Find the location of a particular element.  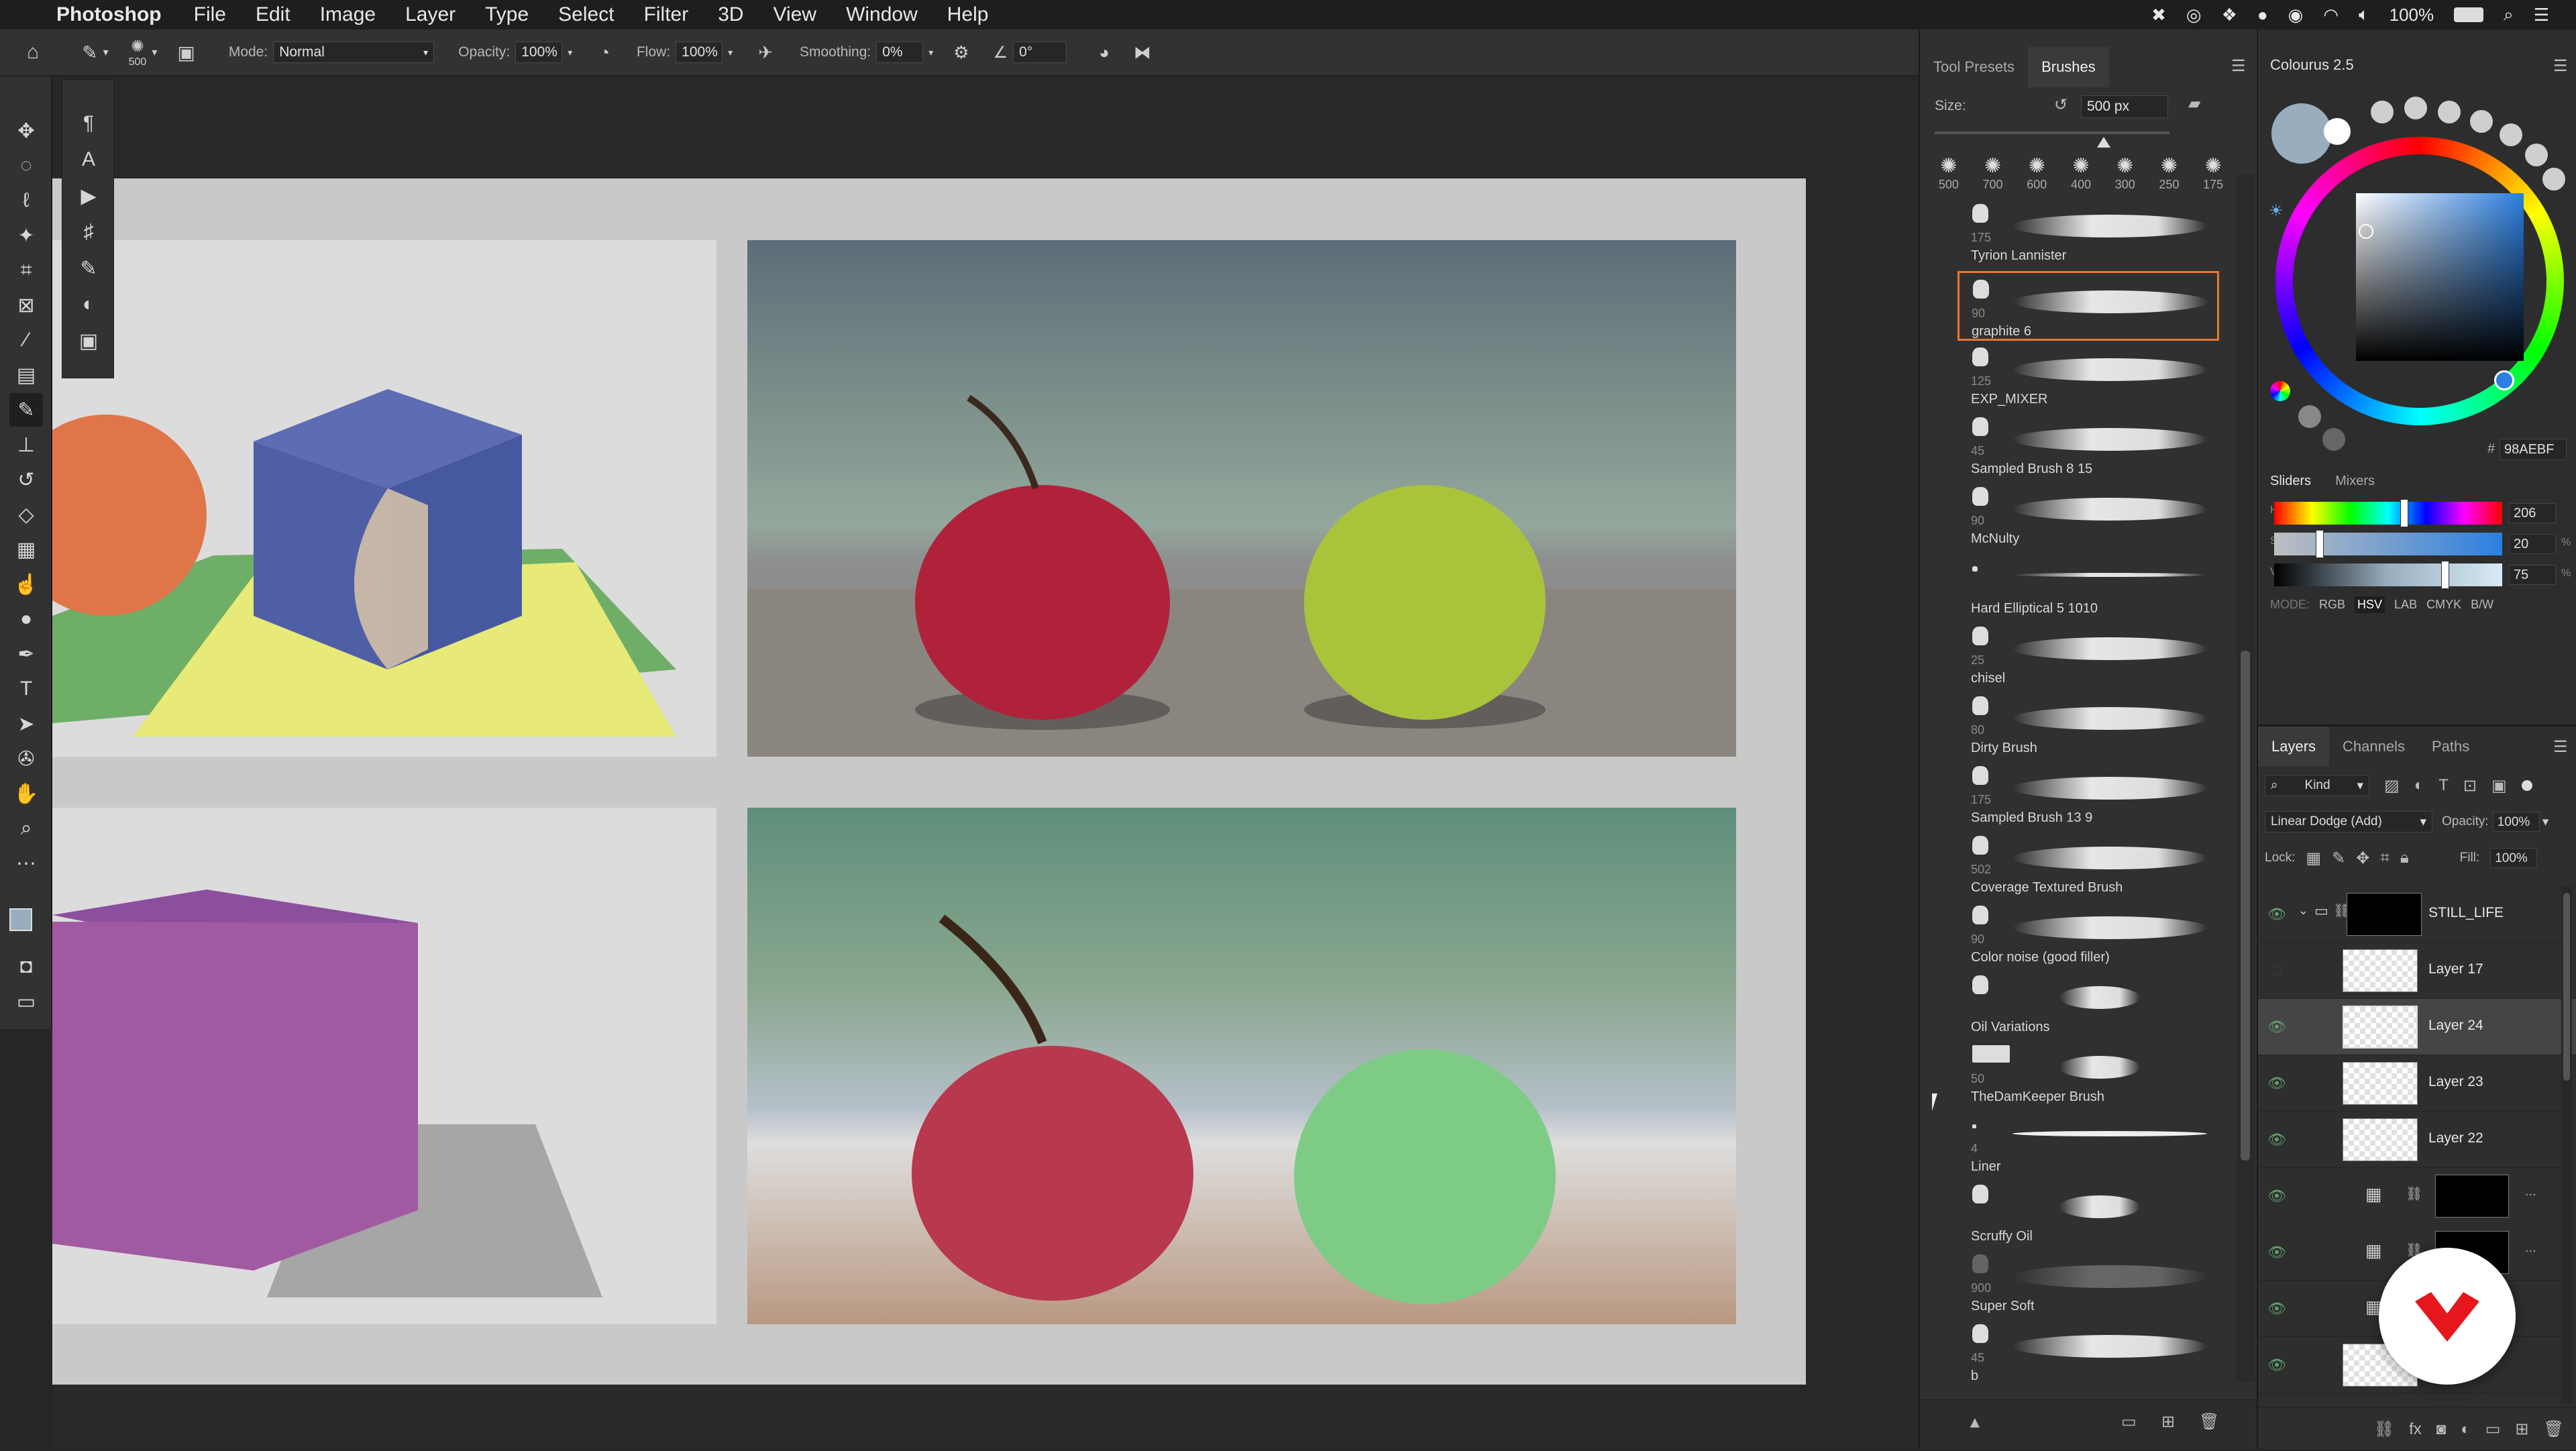

brush-settings-panel-icon: ♯ is located at coordinates (88, 232).